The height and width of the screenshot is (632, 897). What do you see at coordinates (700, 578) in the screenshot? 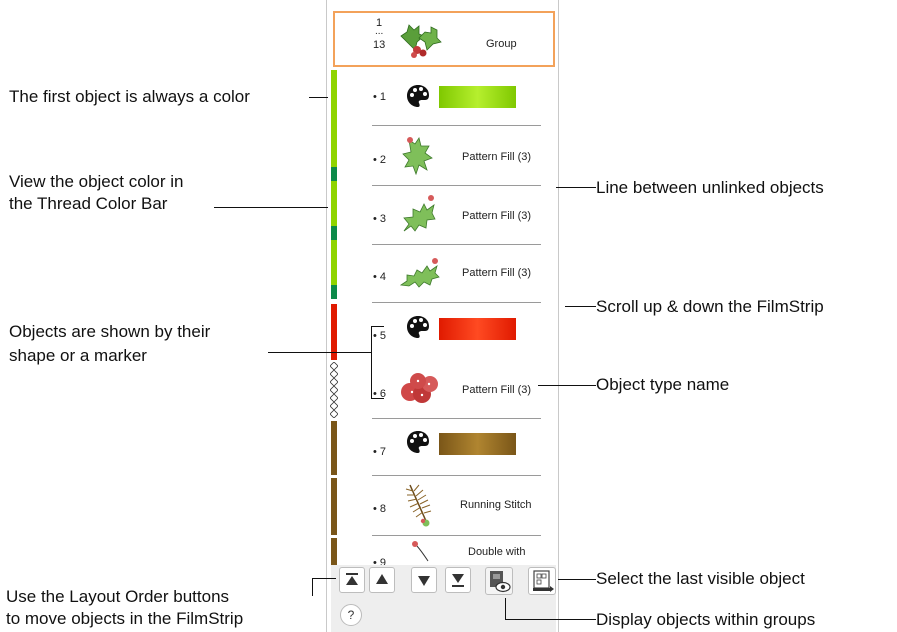
I see `callout-select-last: Select the last visible object` at bounding box center [700, 578].